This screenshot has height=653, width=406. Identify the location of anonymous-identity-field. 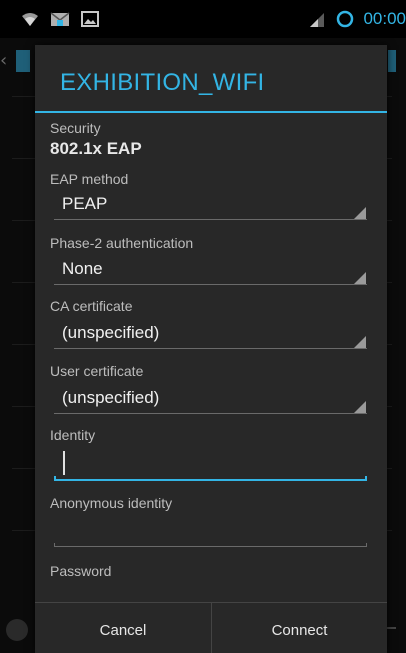
(210, 530).